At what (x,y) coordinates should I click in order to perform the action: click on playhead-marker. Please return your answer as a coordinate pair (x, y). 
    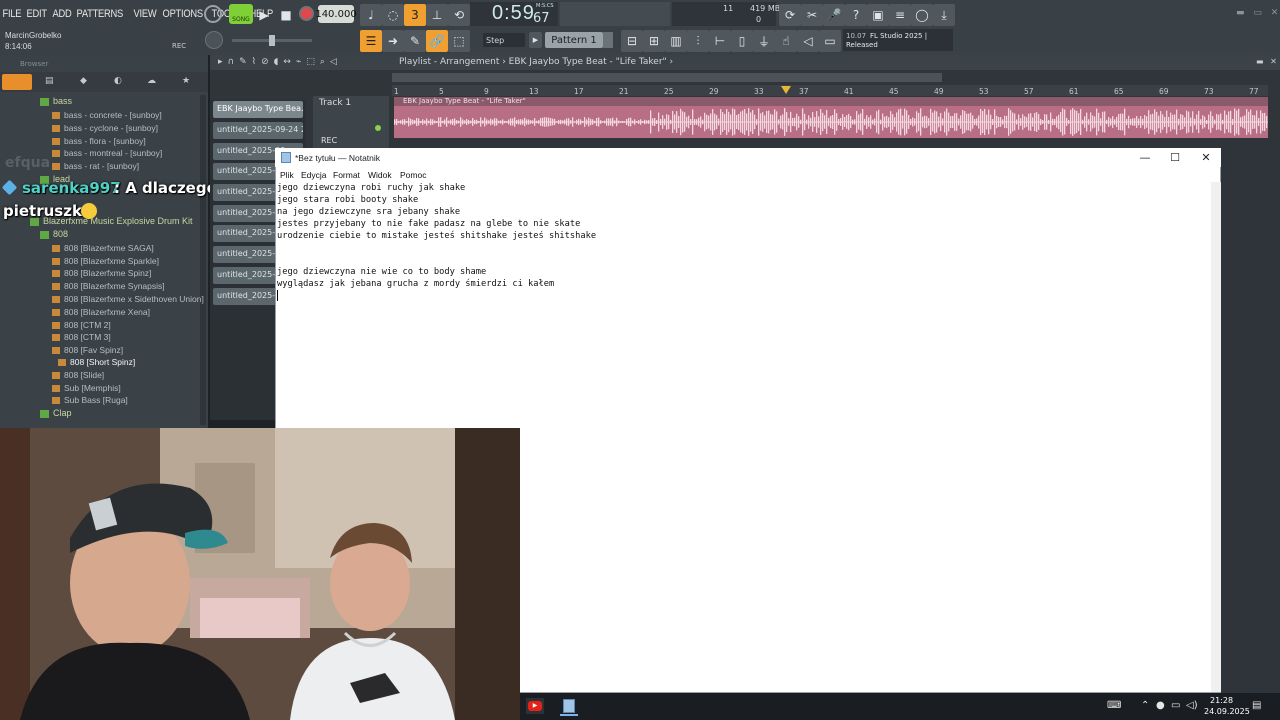
    Looking at the image, I should click on (786, 90).